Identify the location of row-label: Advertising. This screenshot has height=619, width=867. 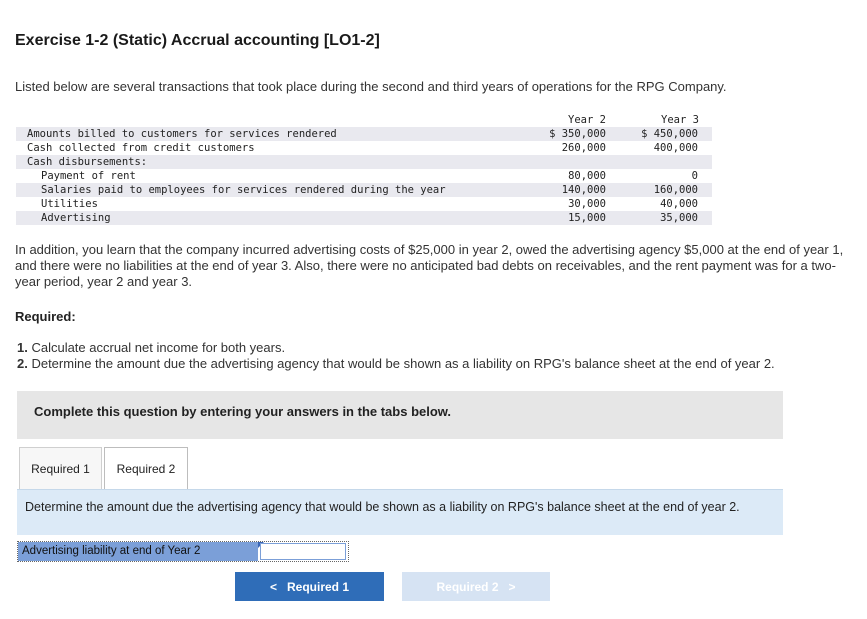
(76, 218).